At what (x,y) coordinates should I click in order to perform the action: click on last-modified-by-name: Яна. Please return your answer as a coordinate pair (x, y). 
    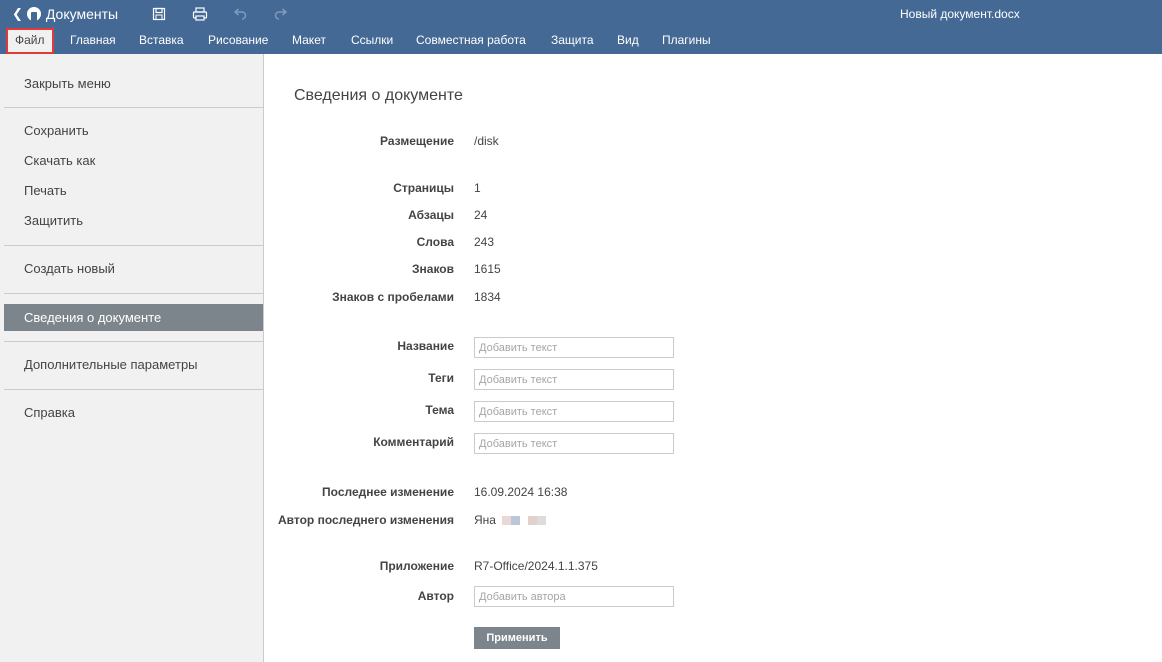
    Looking at the image, I should click on (485, 520).